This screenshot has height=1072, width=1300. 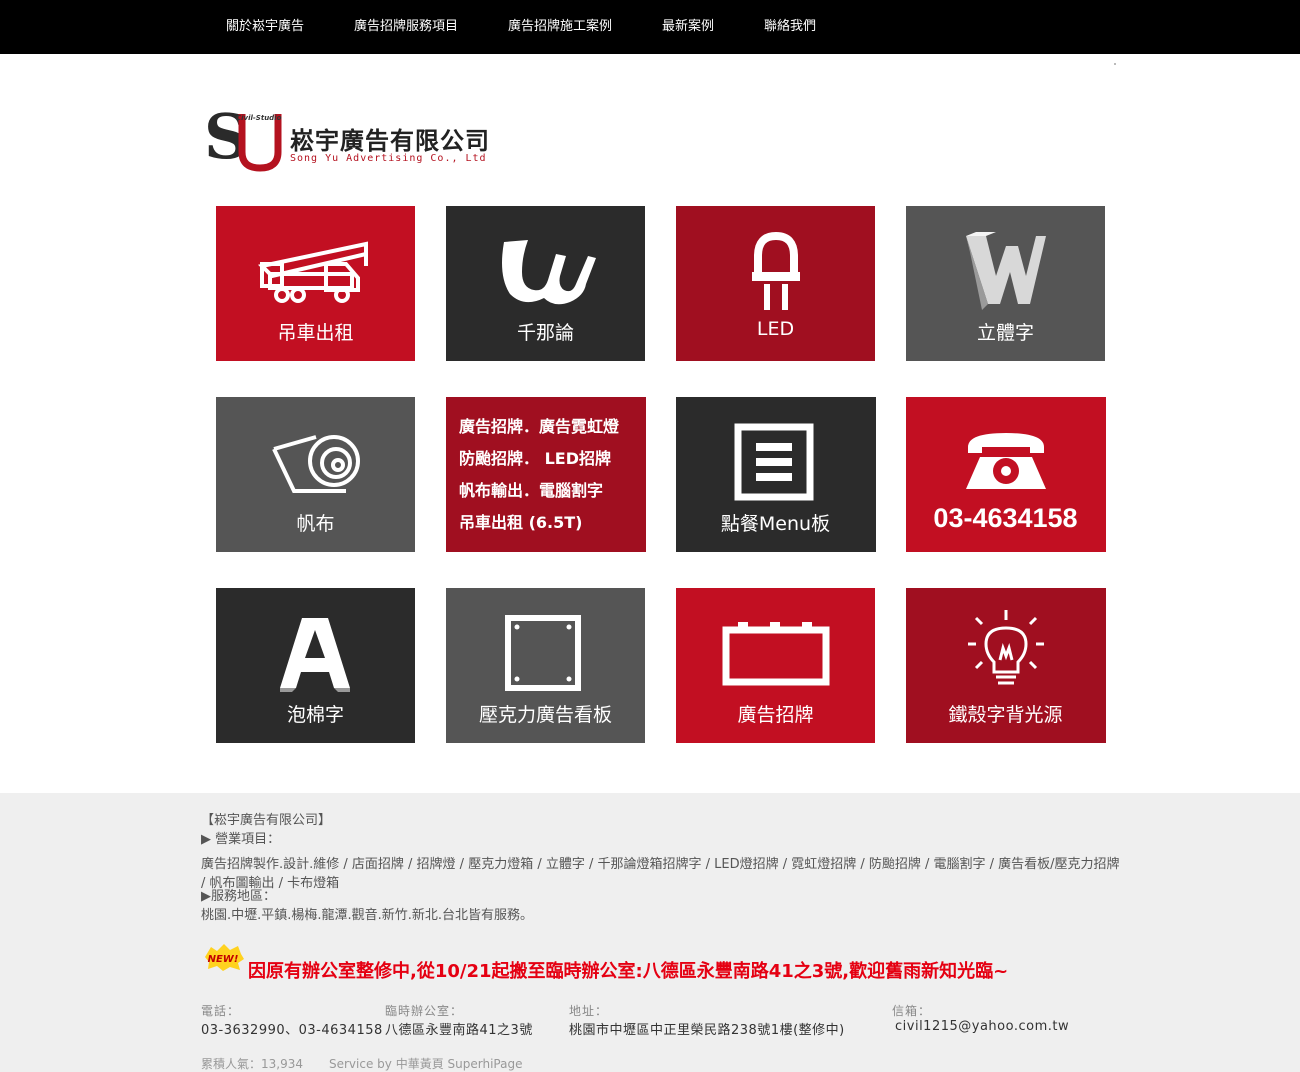 I want to click on footer-area-heading: ▶服務地區：, so click(x=238, y=896).